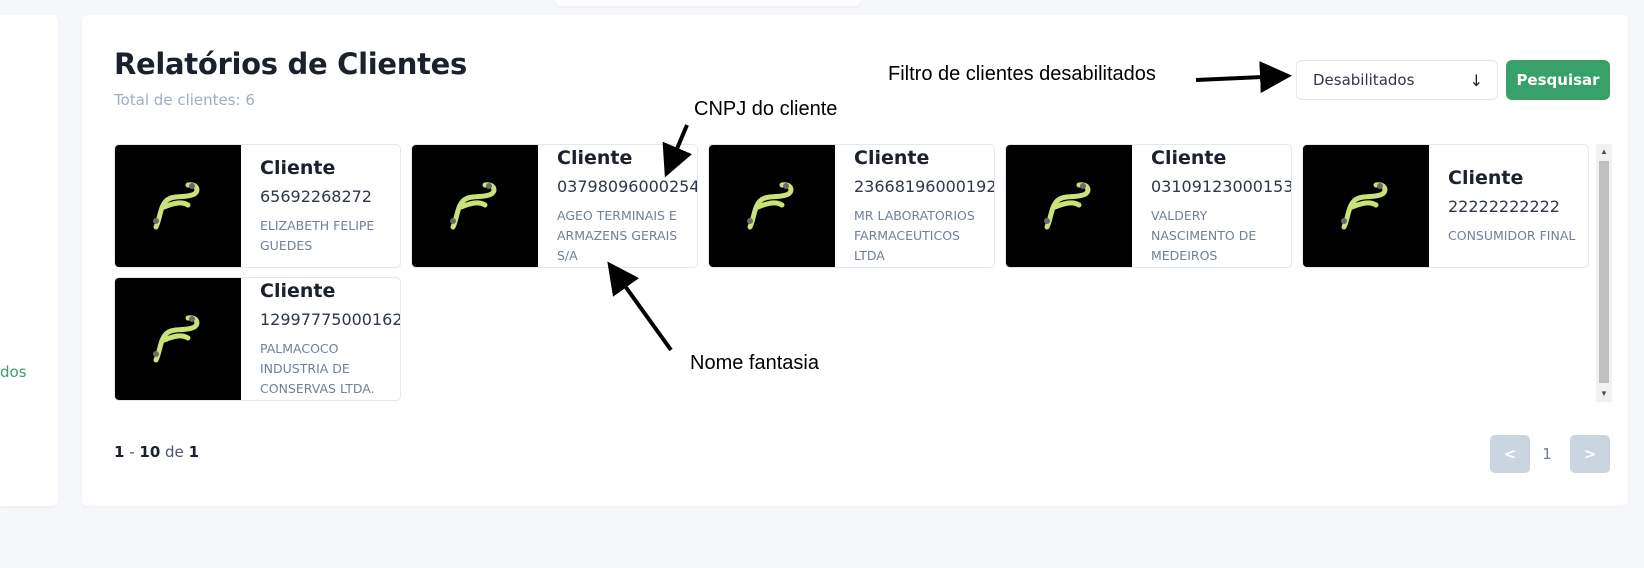 This screenshot has width=1644, height=568. Describe the element at coordinates (1221, 186) in the screenshot. I see `client-cnpj: 03109123000153` at that location.